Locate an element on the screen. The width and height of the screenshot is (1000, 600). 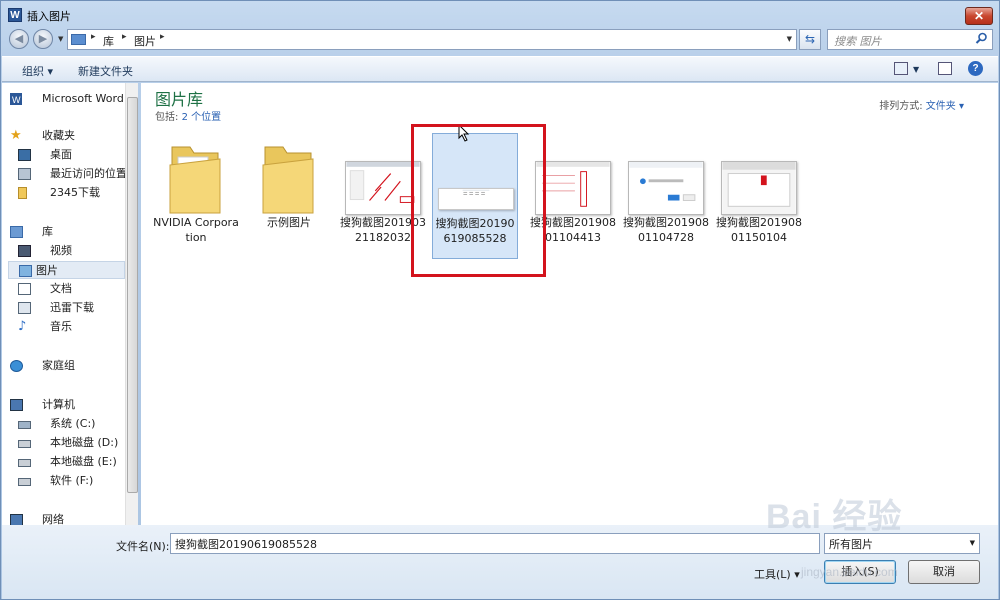
navigation-bar: ◀ ▶ ▼ ▸ 库 ▸ 图片 ▸ ▼ ⇆ 搜索 图片 is located at coordinates (500, 40).